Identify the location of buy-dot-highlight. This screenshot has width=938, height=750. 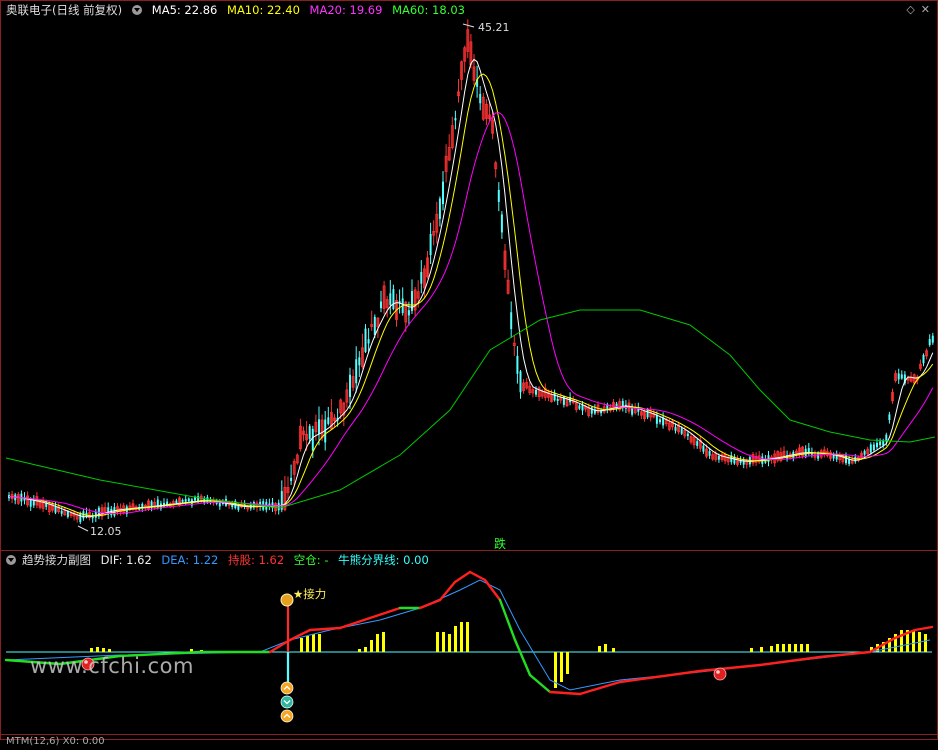
(718, 672).